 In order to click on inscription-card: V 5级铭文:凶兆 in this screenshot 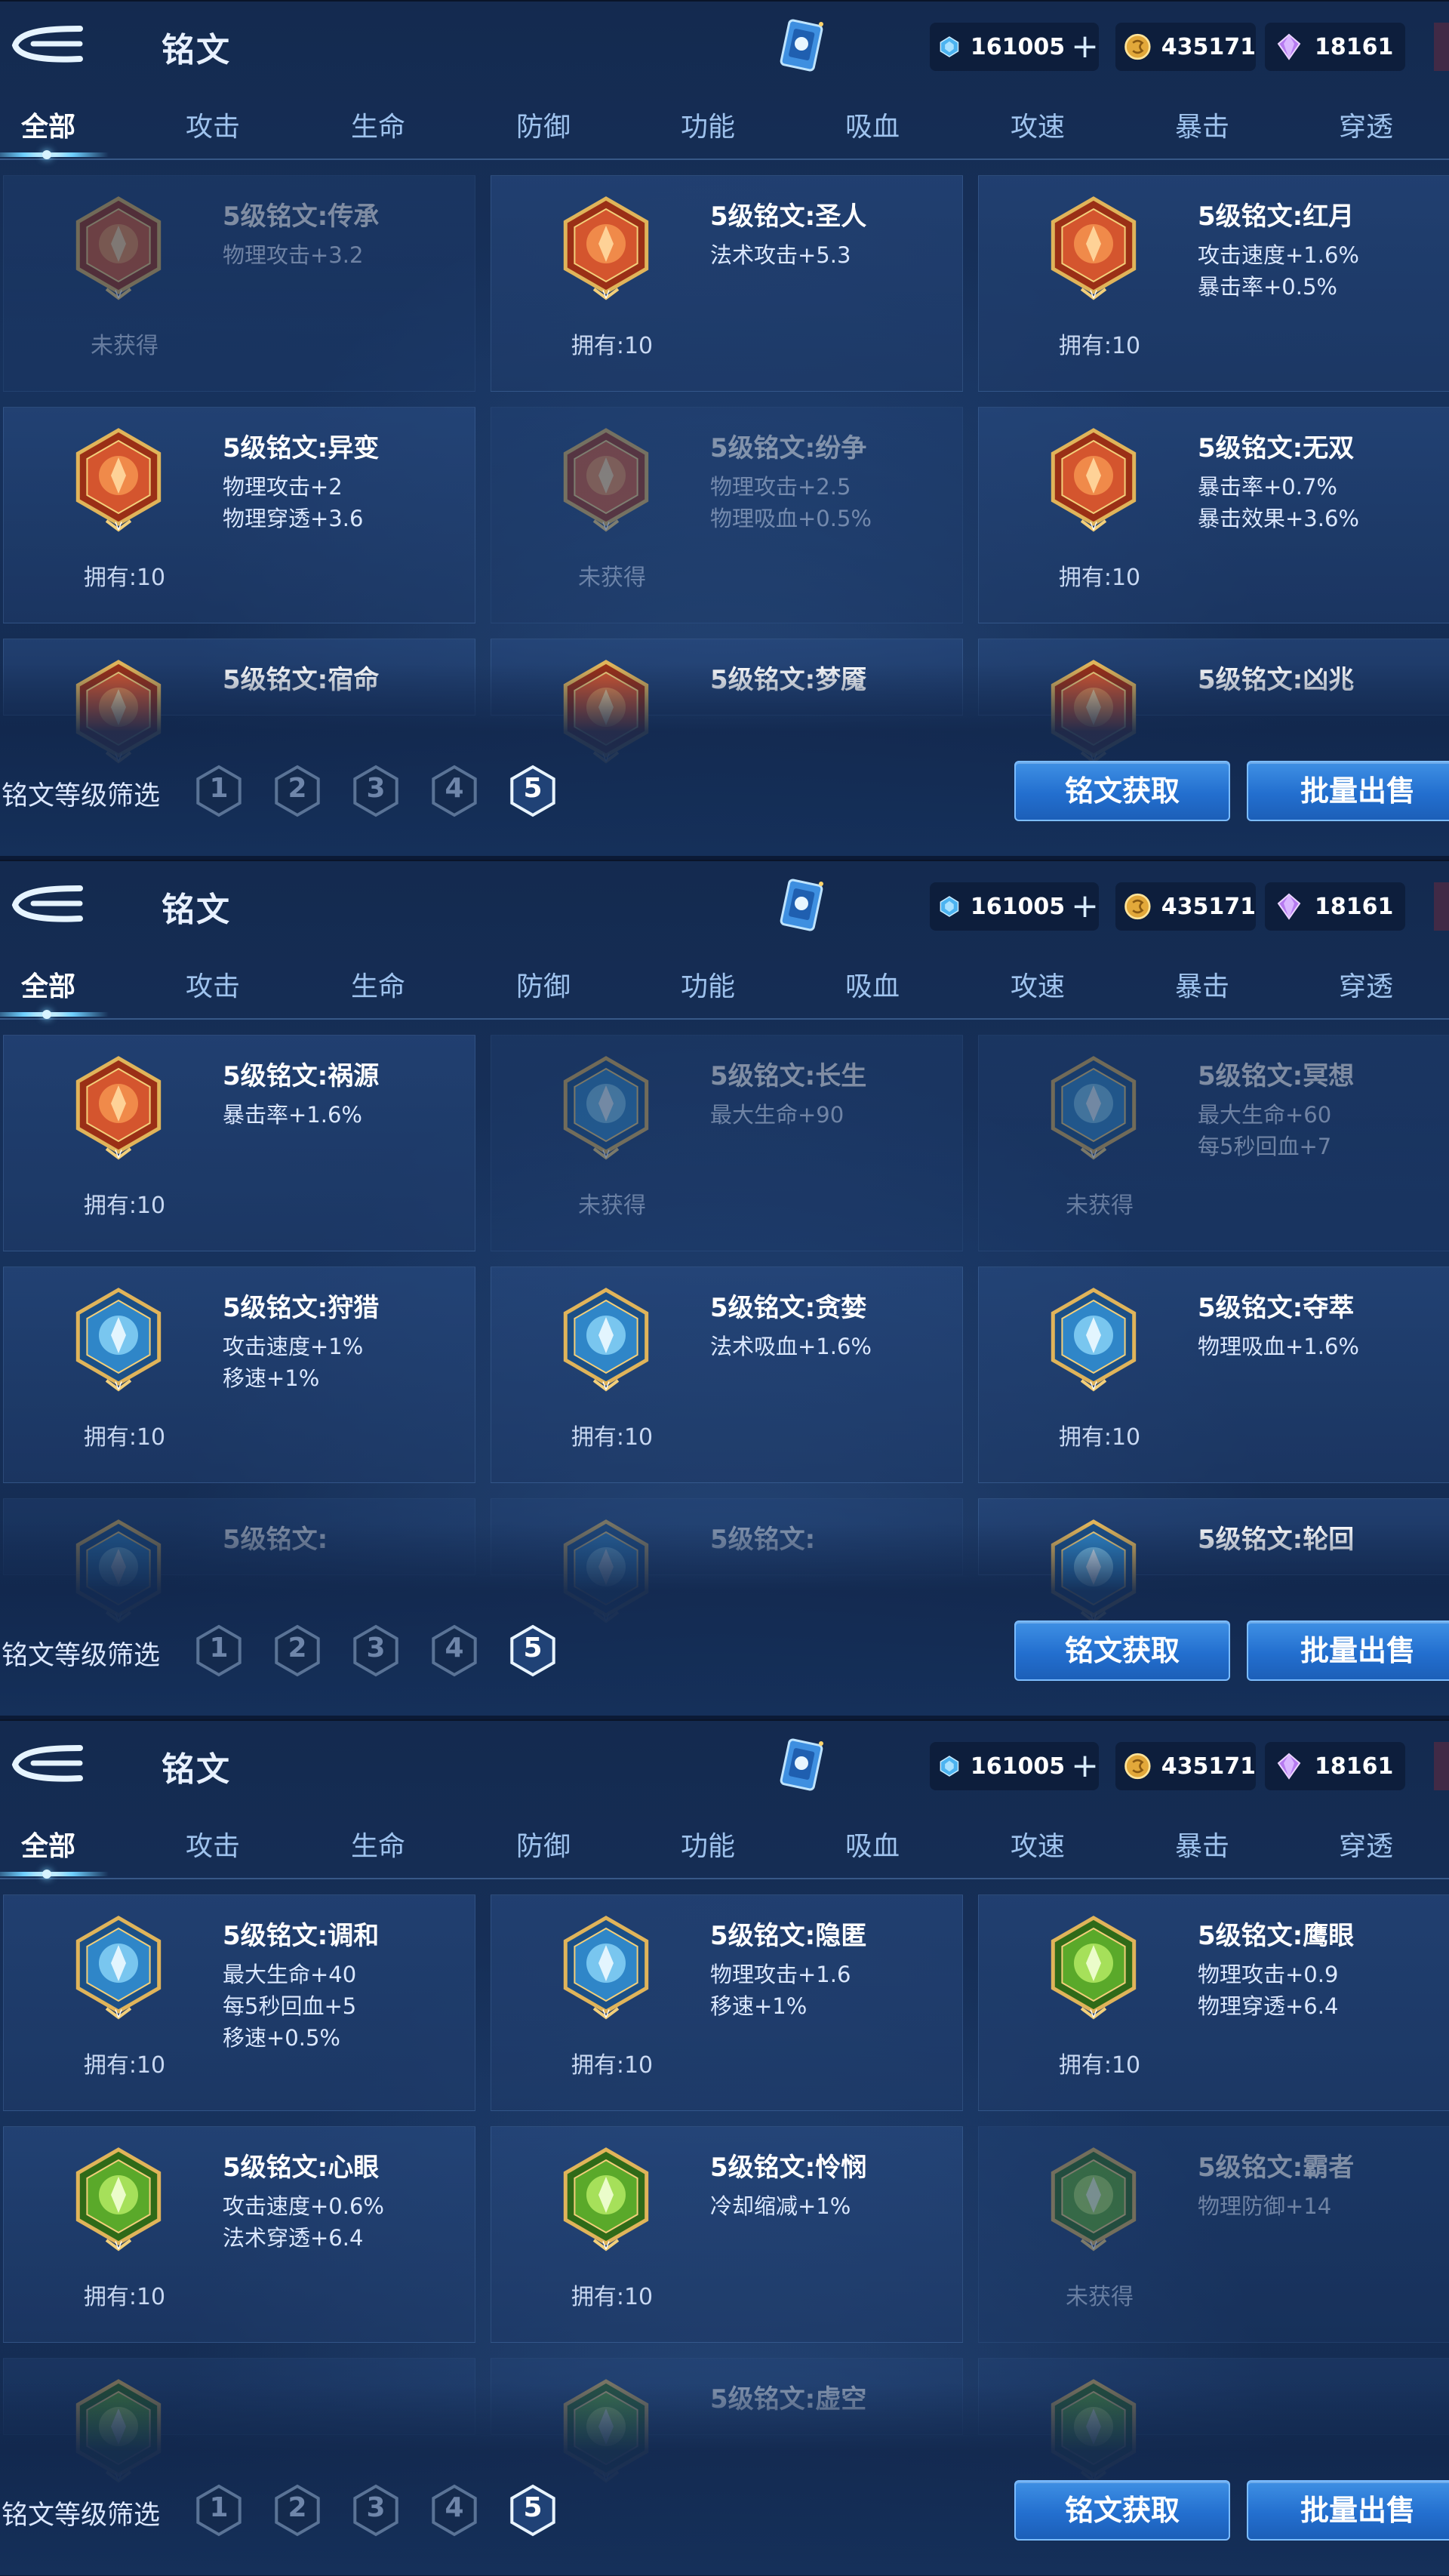, I will do `click(1213, 702)`.